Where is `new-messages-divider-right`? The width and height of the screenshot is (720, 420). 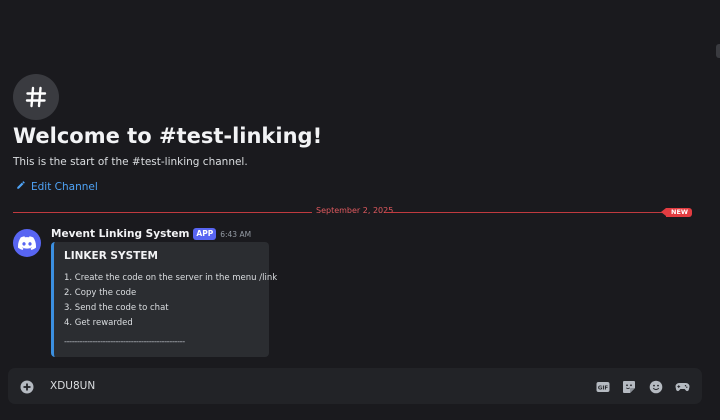 new-messages-divider-right is located at coordinates (525, 212).